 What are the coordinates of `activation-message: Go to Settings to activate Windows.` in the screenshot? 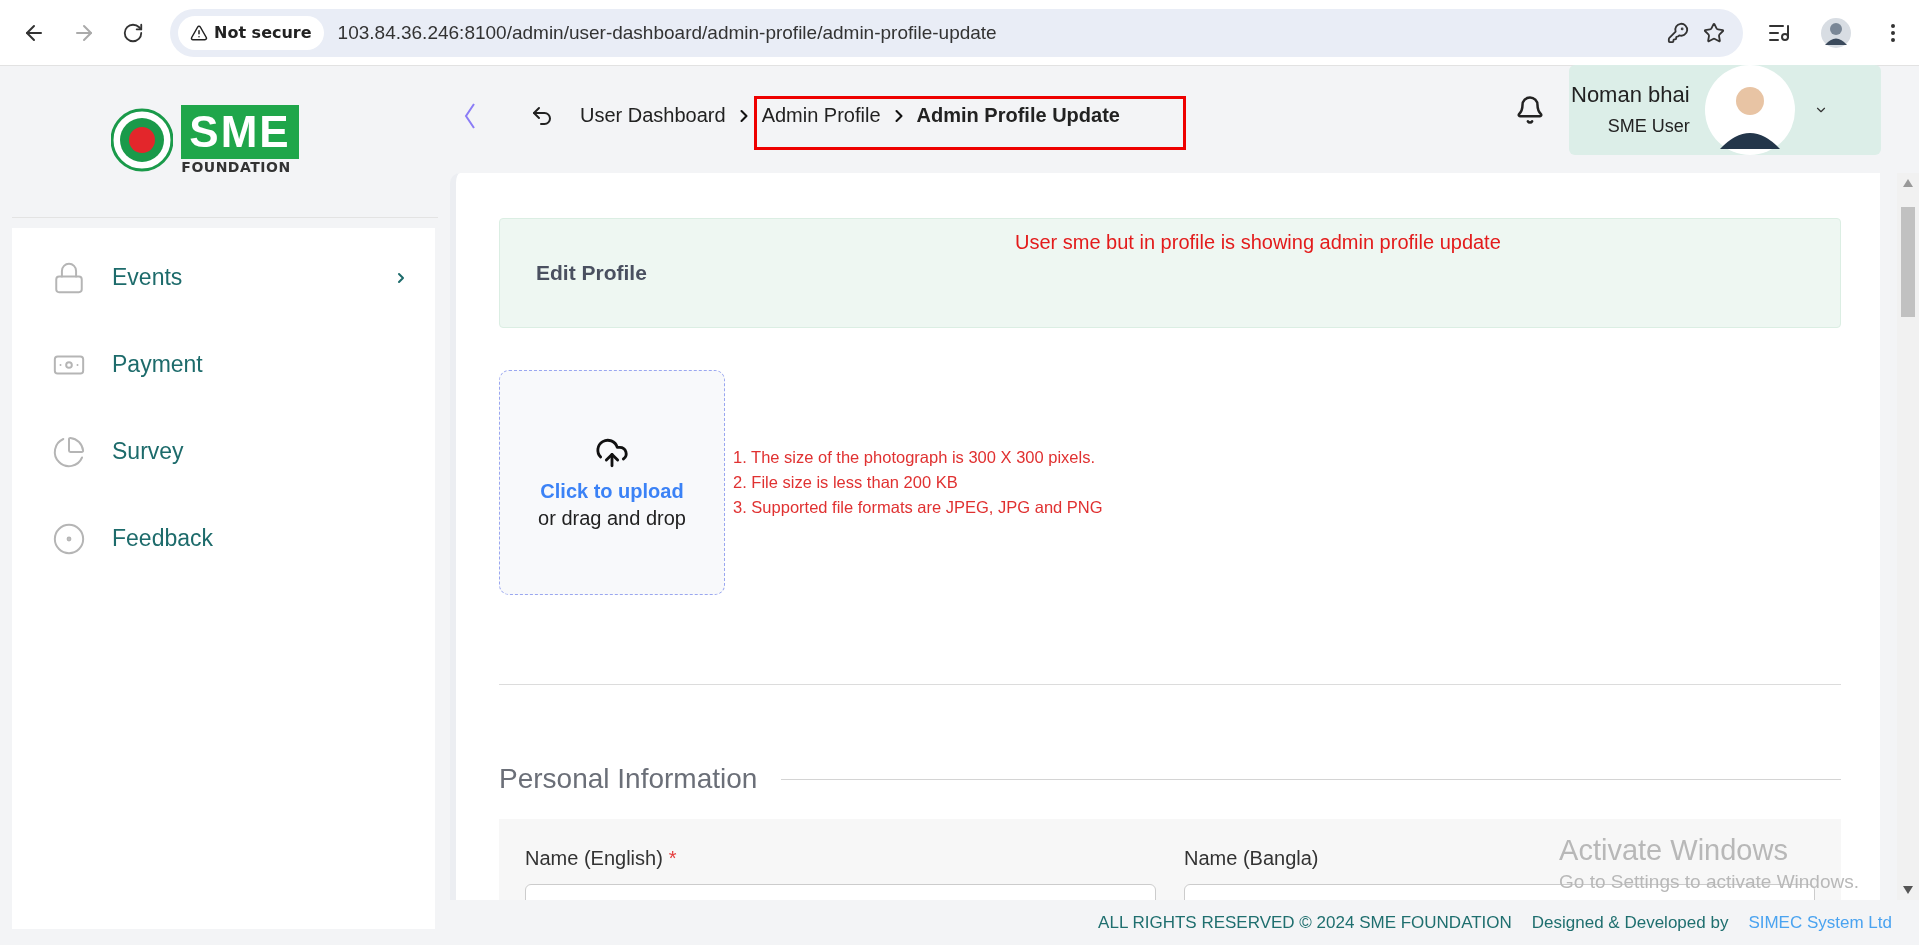 It's located at (1709, 882).